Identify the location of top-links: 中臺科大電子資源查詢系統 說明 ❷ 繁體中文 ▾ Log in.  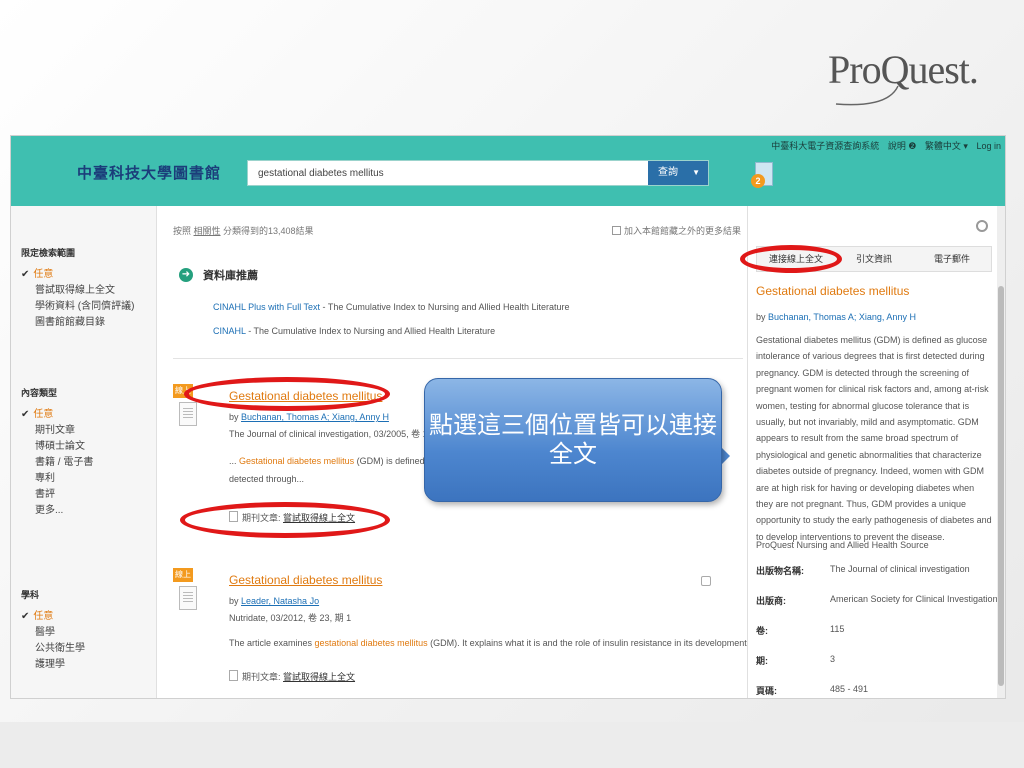
(883, 145).